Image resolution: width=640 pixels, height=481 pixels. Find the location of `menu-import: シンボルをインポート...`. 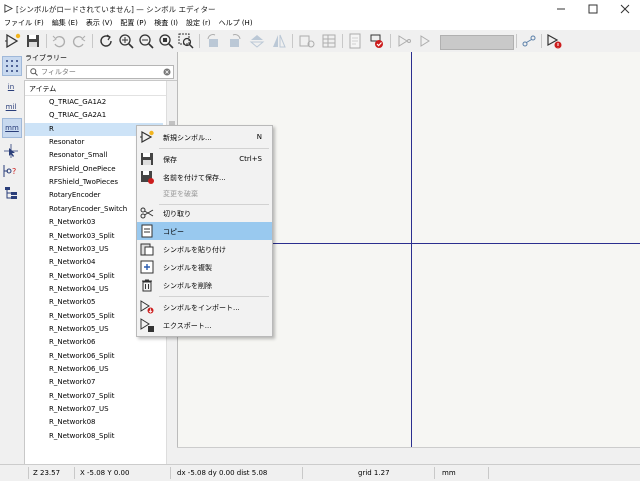

menu-import: シンボルをインポート... is located at coordinates (204, 307).